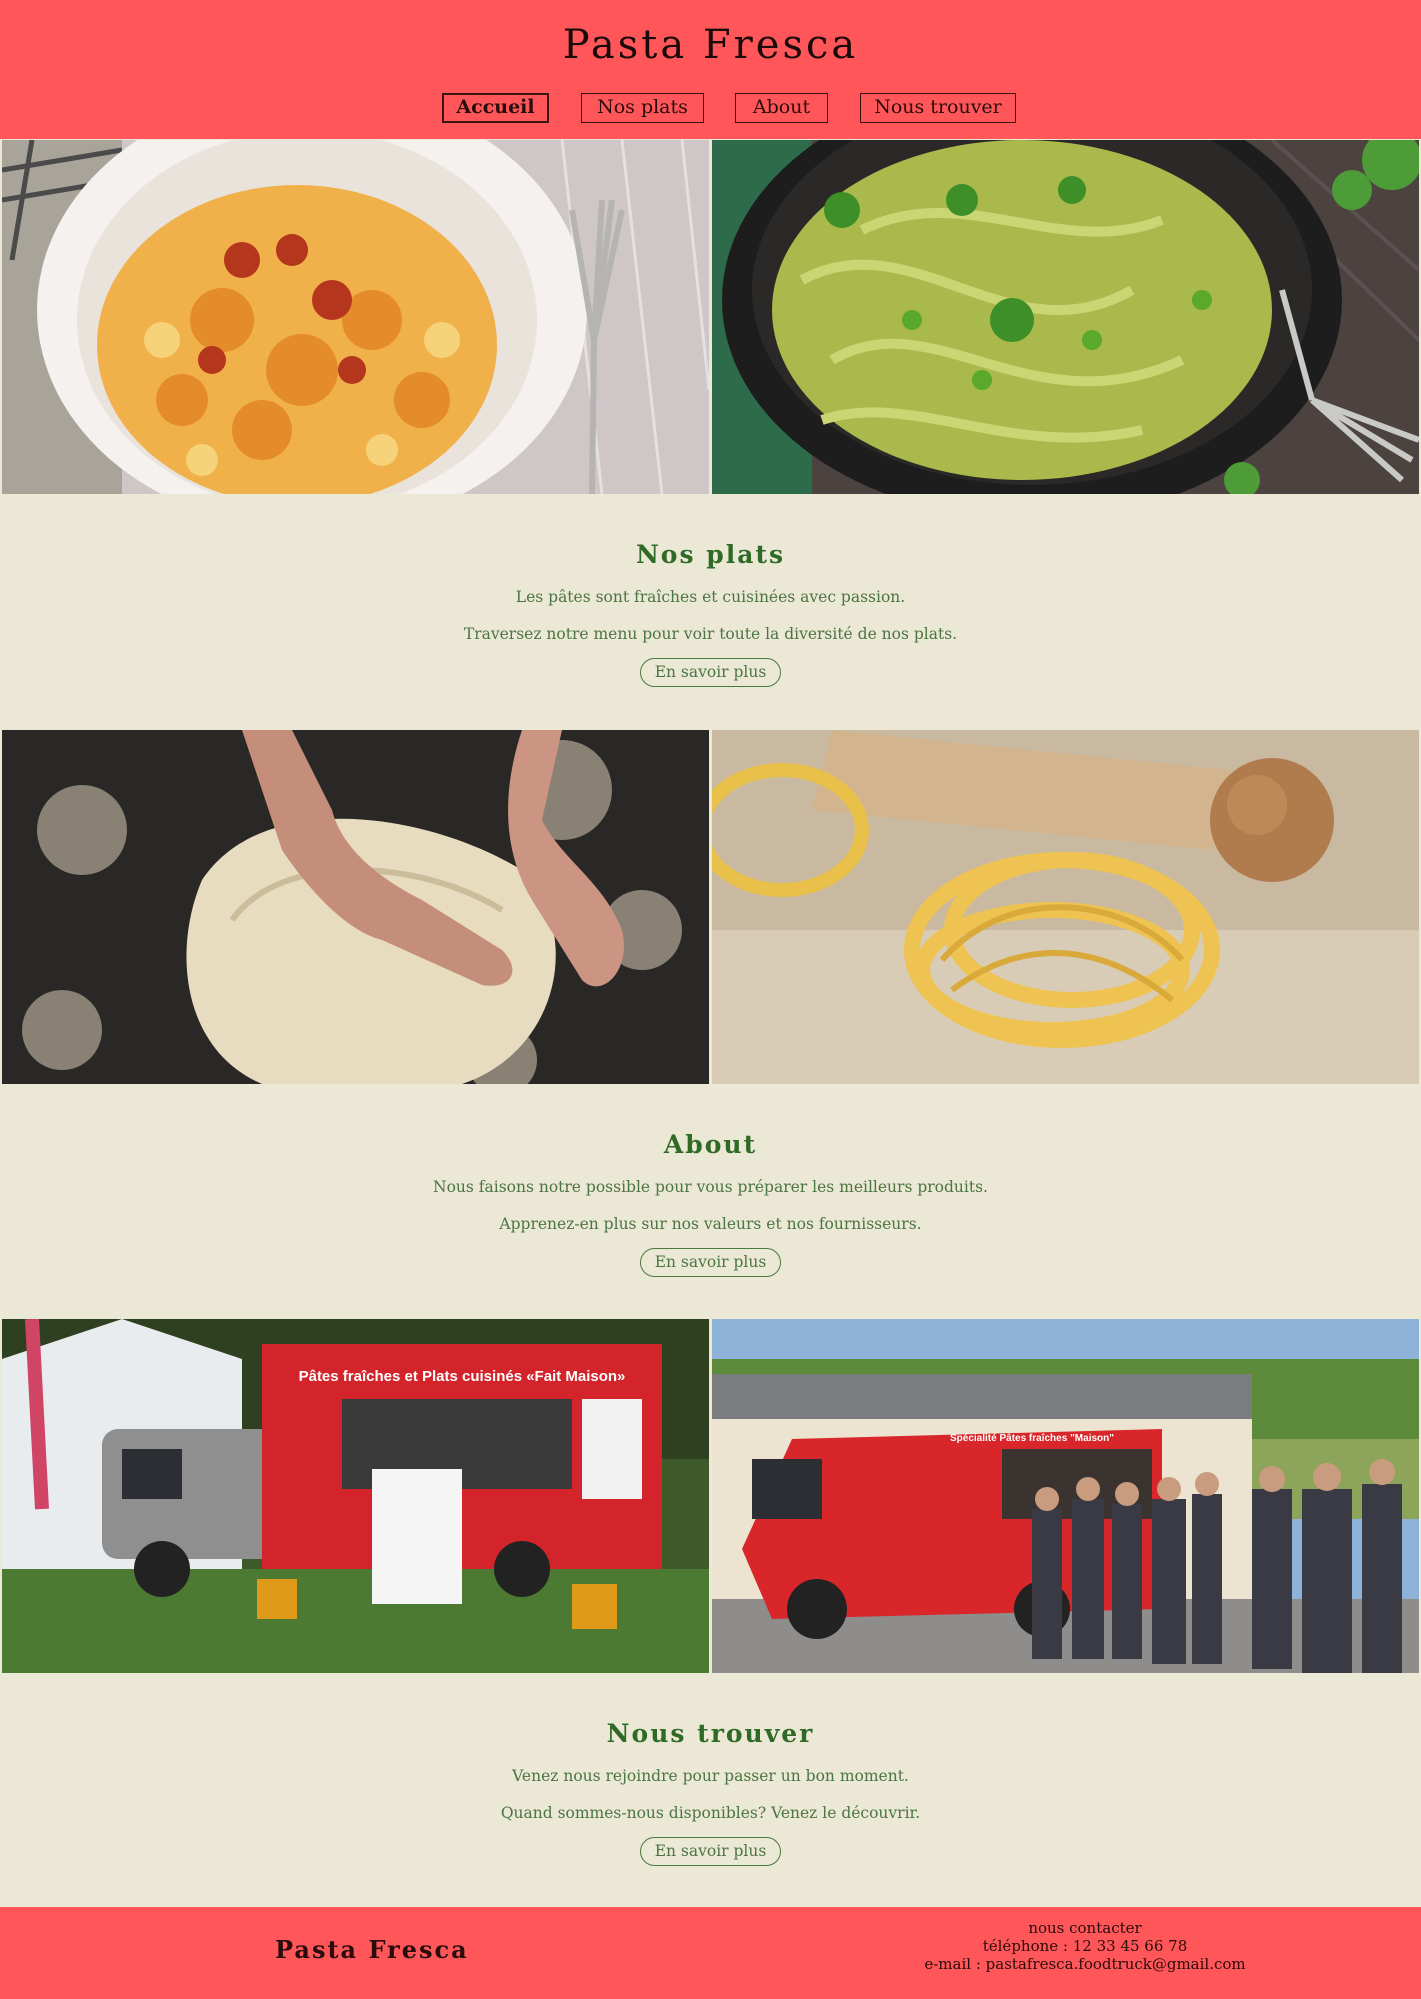 Image resolution: width=1421 pixels, height=1999 pixels. I want to click on kneading-dough-photo, so click(355, 907).